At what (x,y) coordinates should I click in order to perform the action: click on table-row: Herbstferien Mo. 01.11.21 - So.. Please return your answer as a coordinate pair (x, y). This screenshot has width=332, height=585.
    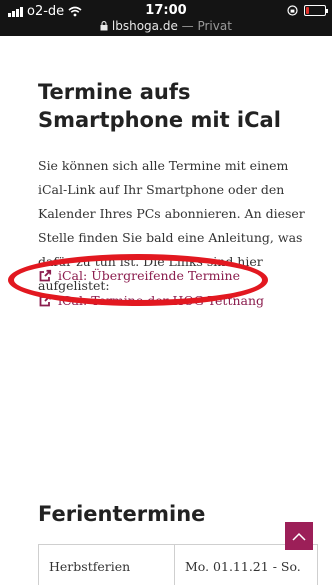
    Looking at the image, I should click on (178, 564).